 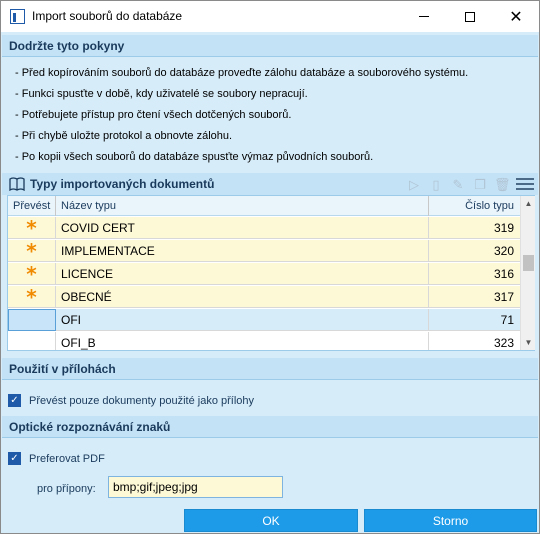 I want to click on column-header-name: Název typu, so click(x=242, y=206).